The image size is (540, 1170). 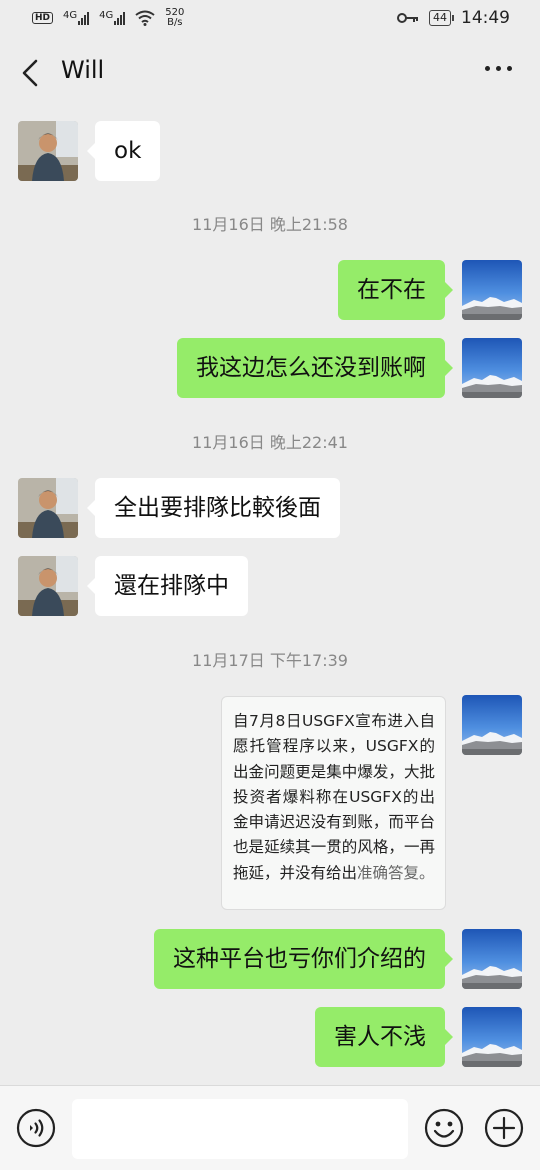 I want to click on message-input, so click(x=240, y=1129).